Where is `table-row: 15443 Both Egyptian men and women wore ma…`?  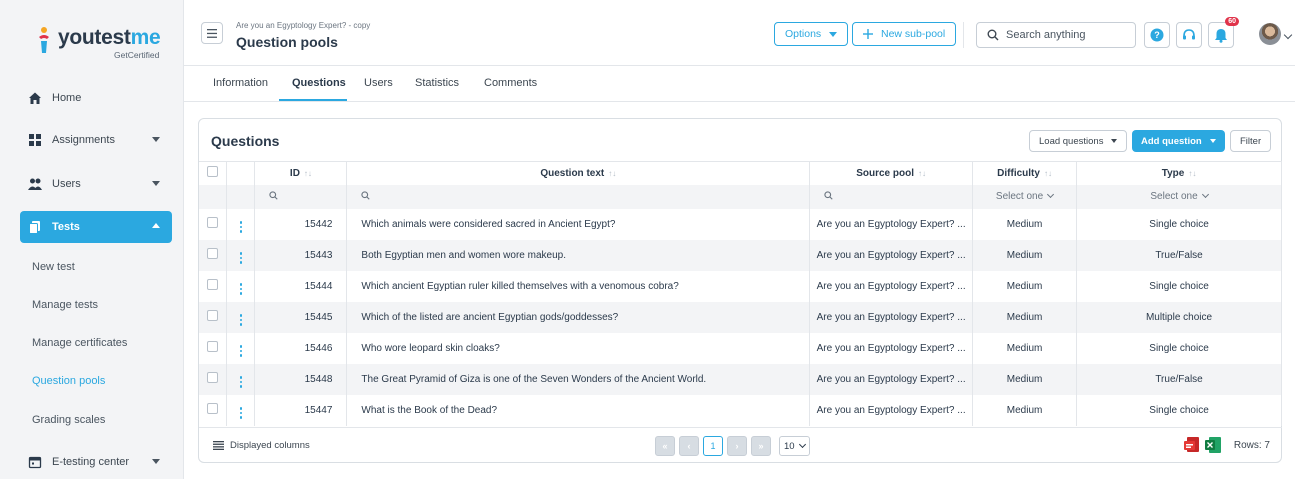
table-row: 15443 Both Egyptian men and women wore ma… is located at coordinates (740, 255).